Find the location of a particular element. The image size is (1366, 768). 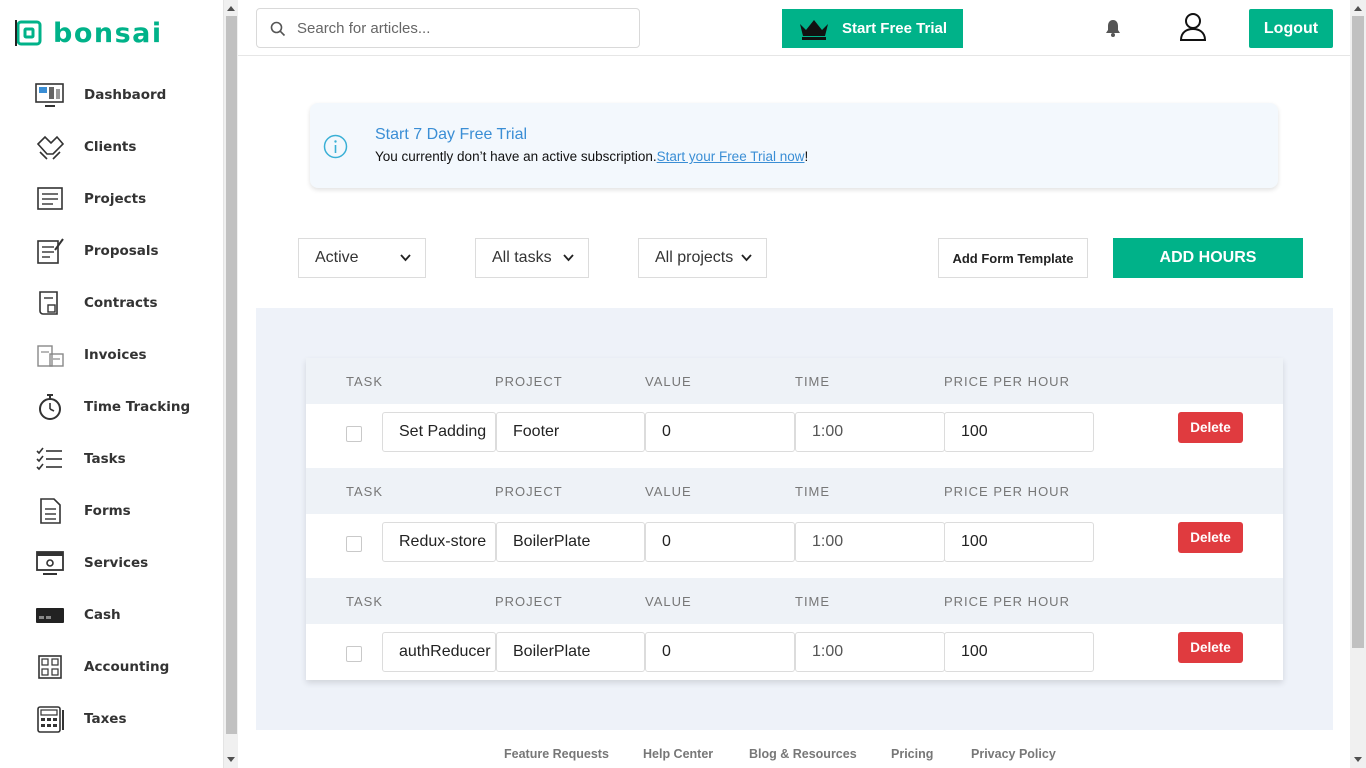

search-icon is located at coordinates (278, 29).